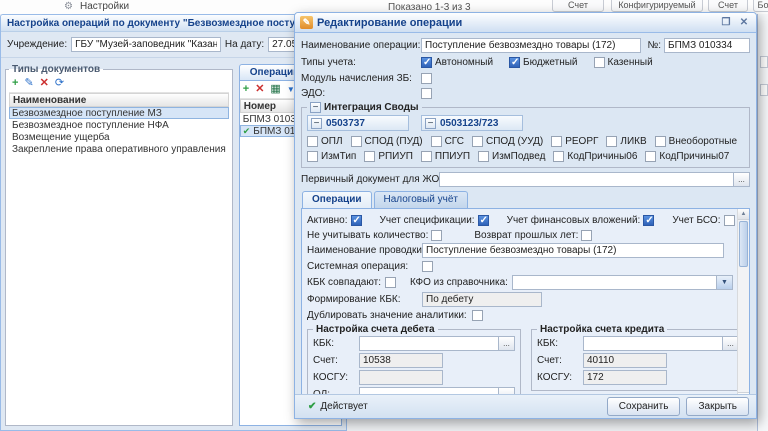 Image resolution: width=768 pixels, height=431 pixels. What do you see at coordinates (728, 6) in the screenshot?
I see `shortcut-card-schet-2: Счет` at bounding box center [728, 6].